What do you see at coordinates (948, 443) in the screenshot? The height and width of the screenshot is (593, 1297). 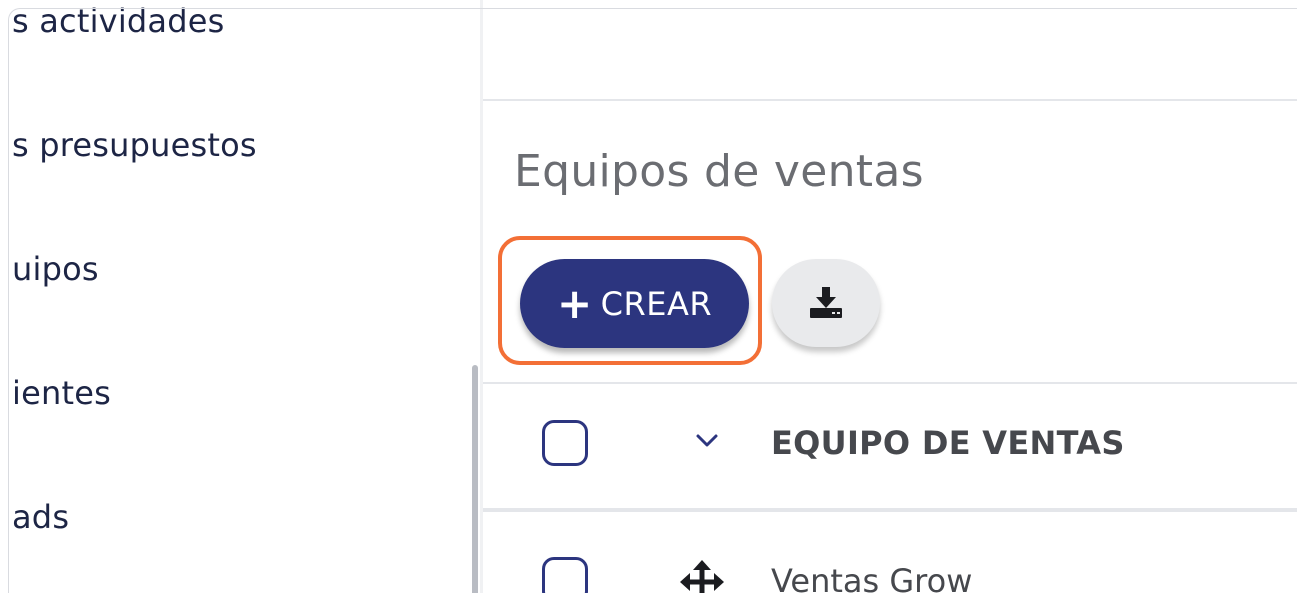 I see `column-header-equipo-de-ventas: EQUIPO DE VENTAS` at bounding box center [948, 443].